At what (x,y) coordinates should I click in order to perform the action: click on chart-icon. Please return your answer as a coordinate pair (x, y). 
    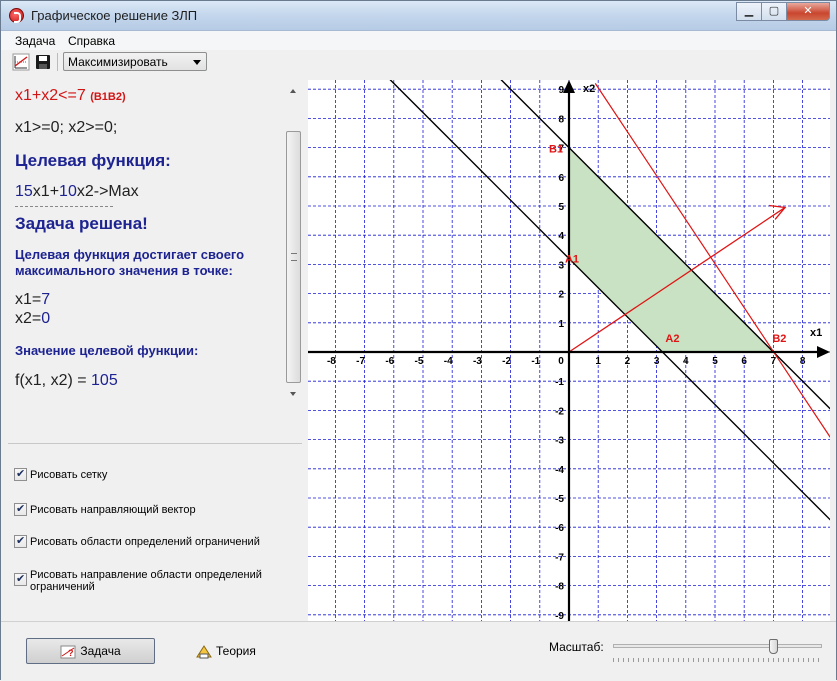
    Looking at the image, I should click on (21, 62).